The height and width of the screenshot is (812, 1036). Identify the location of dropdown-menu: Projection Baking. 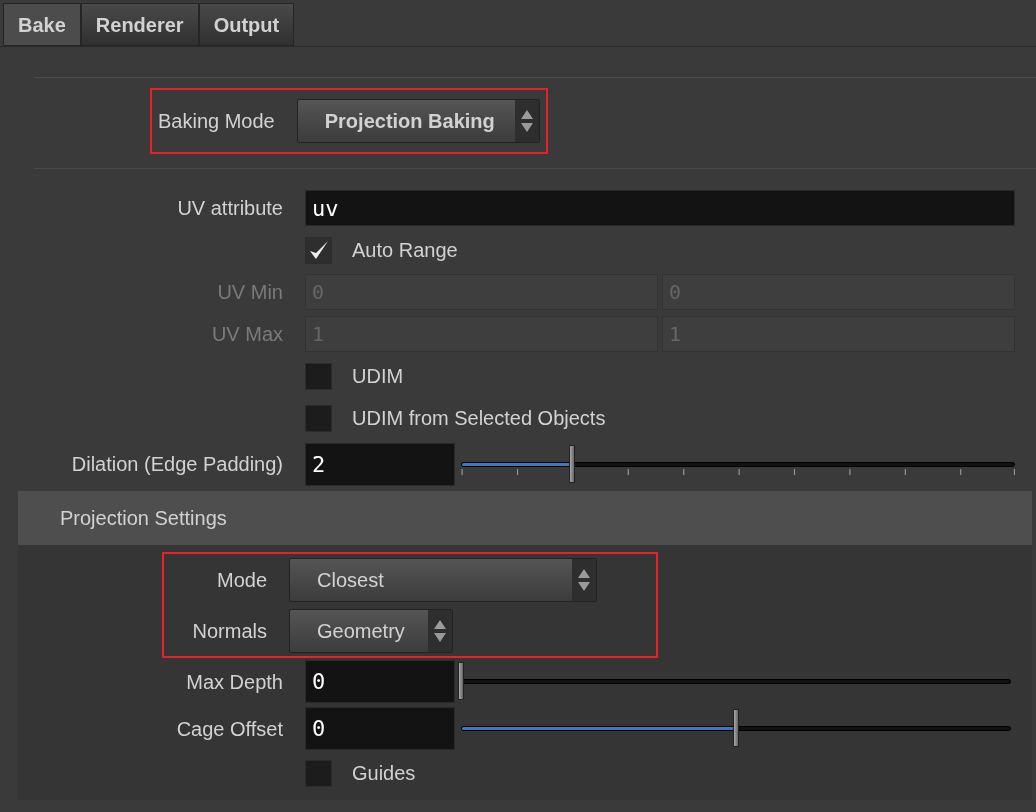
(418, 121).